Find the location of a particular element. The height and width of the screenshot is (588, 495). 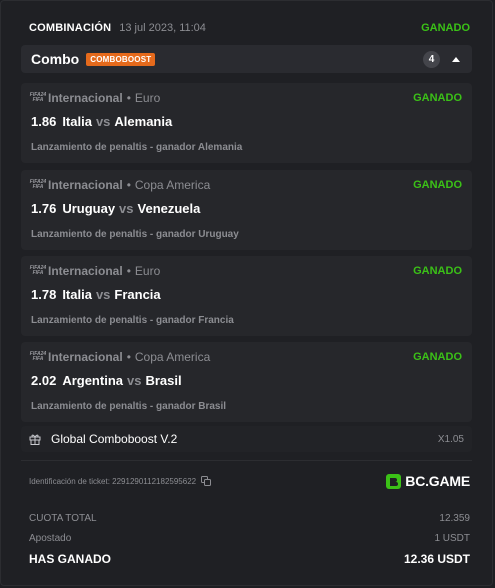

bet-market-pick: Lanzamiento de penaltis - ganador Brasil is located at coordinates (129, 406).